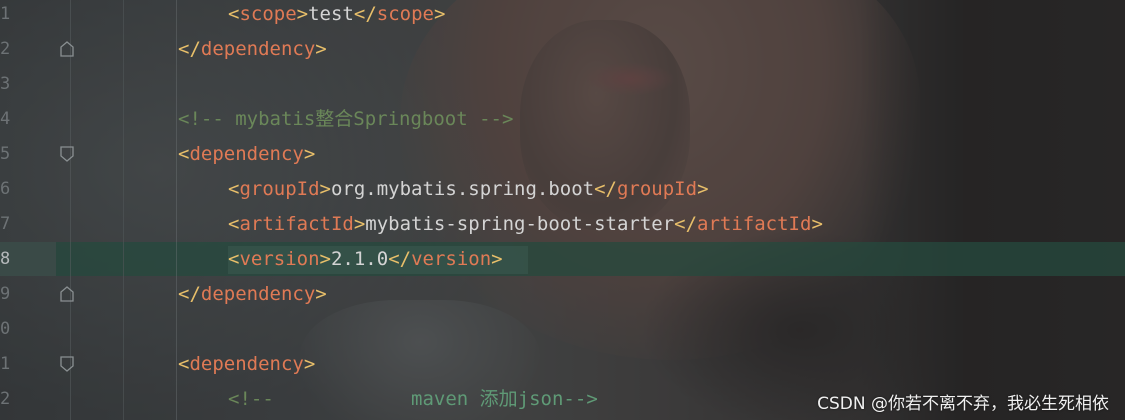  Describe the element at coordinates (963, 404) in the screenshot. I see `csdn-watermark: CSDN @你若不离不弃，我必生死相依` at that location.